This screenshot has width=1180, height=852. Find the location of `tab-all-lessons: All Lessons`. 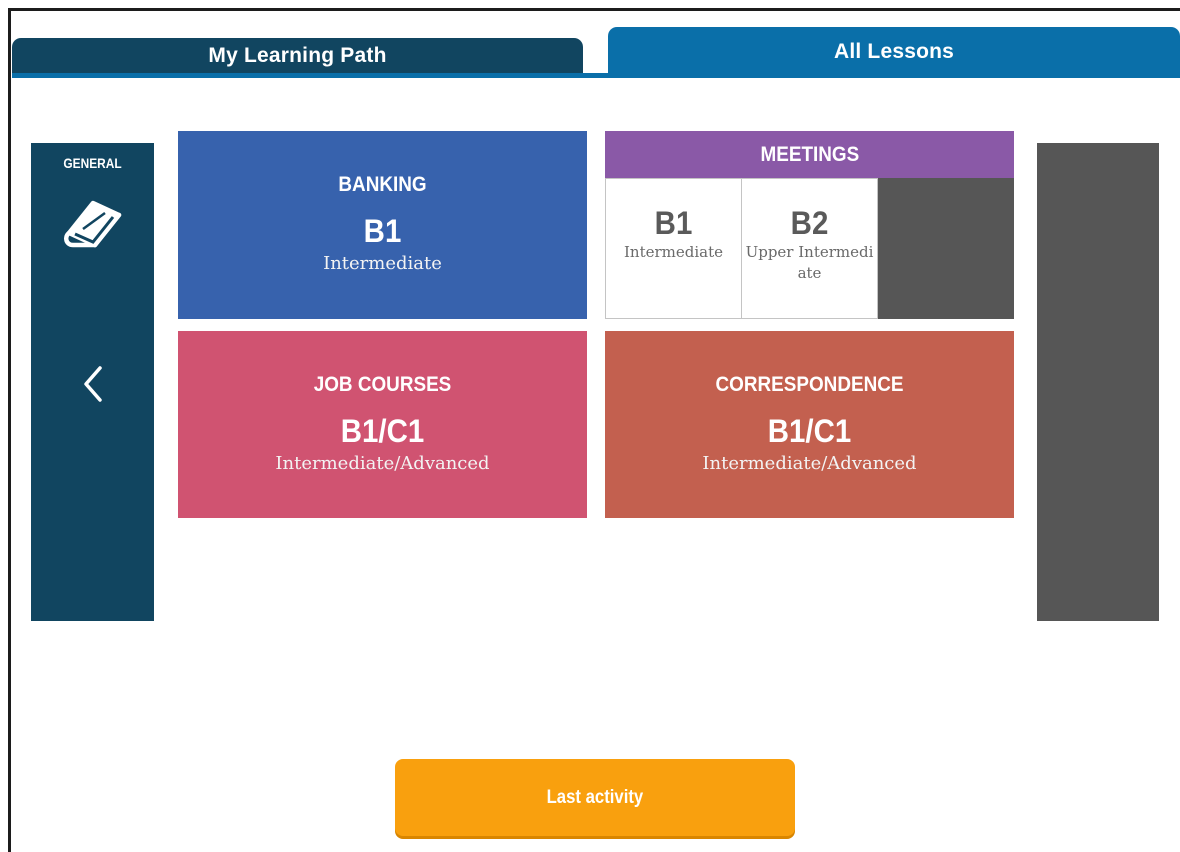

tab-all-lessons: All Lessons is located at coordinates (894, 51).